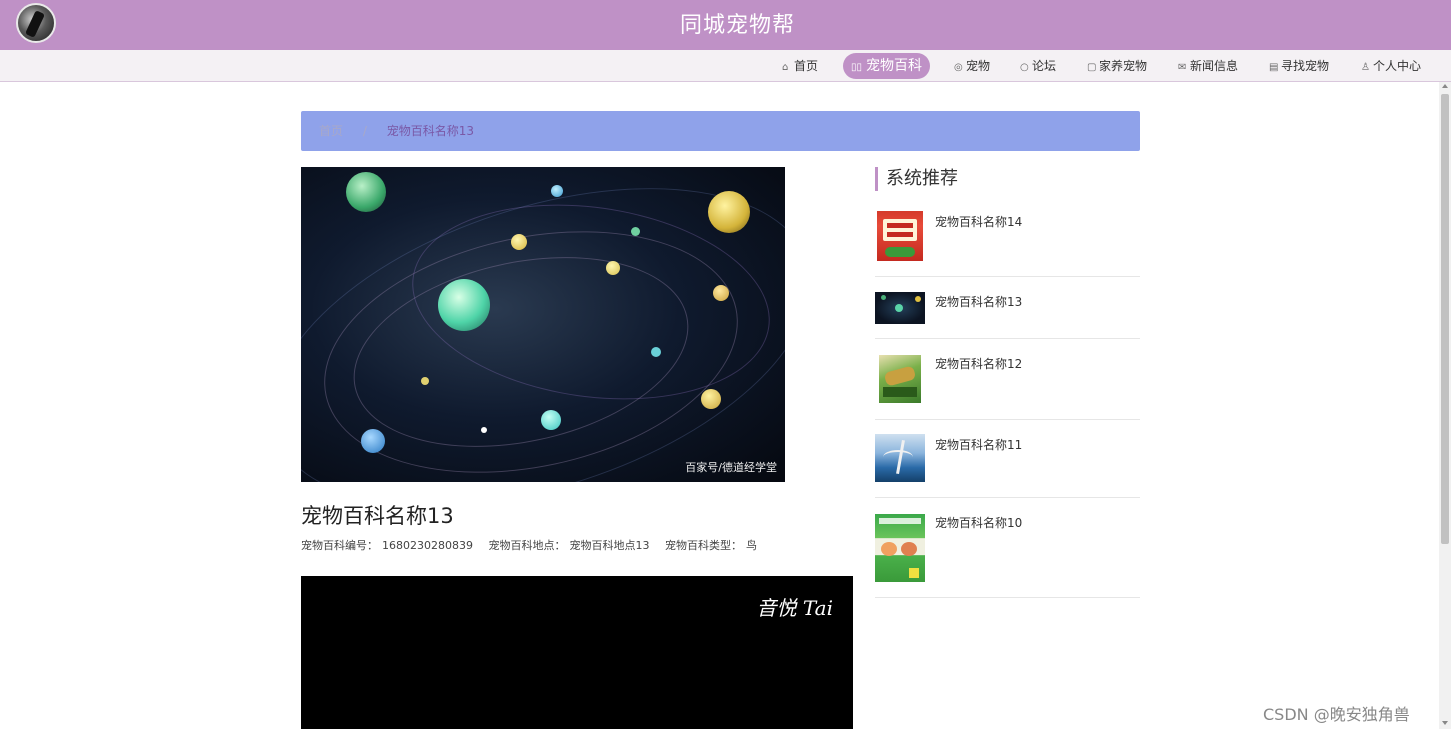  I want to click on recommendation-name: 宠物百科名称10, so click(978, 522).